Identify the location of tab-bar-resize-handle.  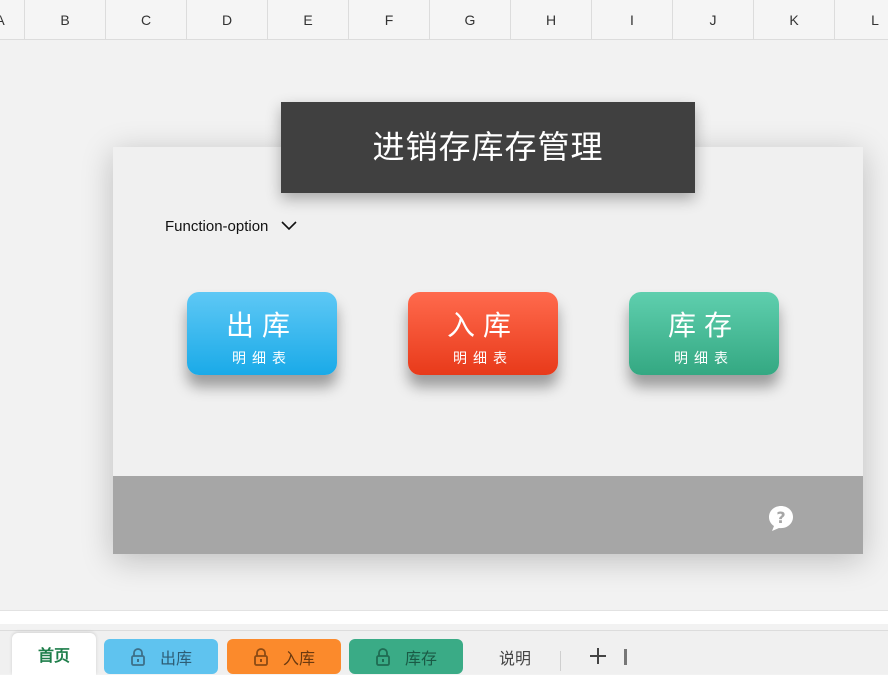
(625, 657).